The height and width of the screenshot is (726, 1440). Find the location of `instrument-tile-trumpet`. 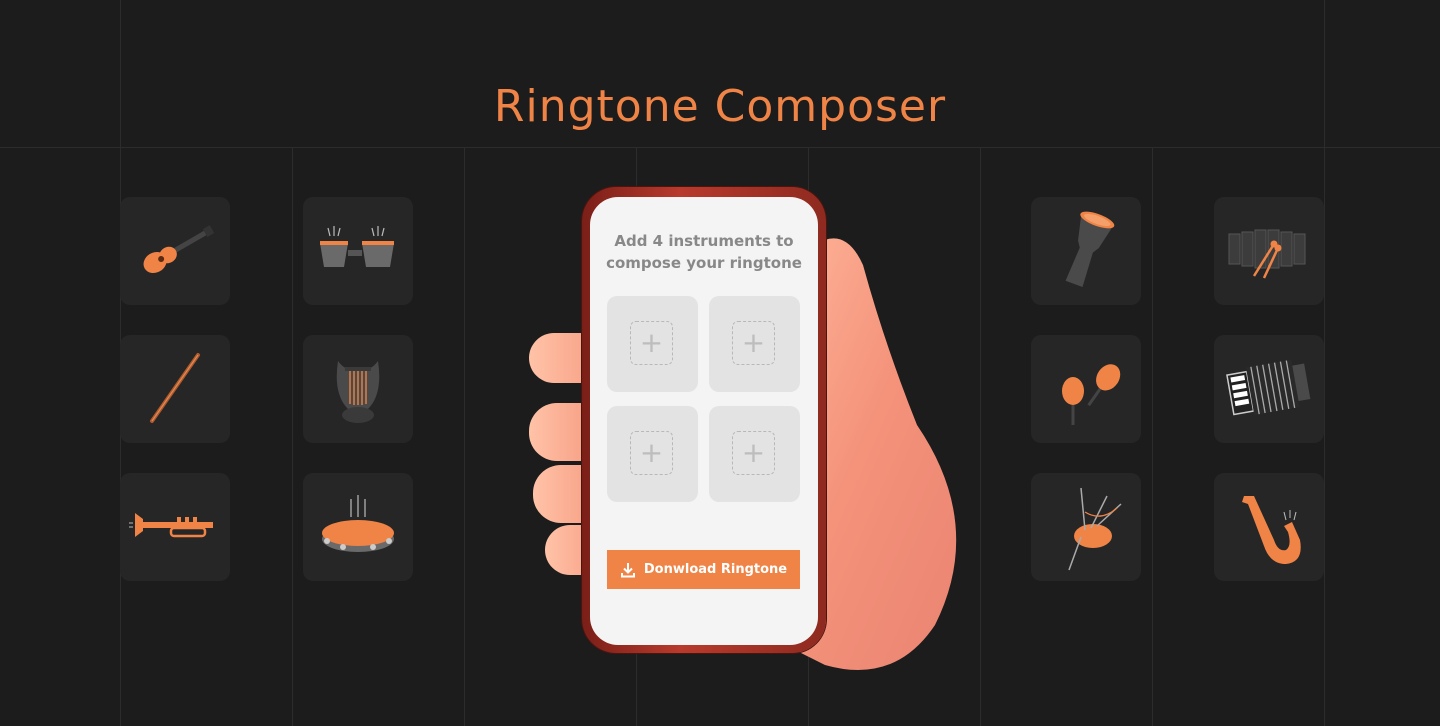

instrument-tile-trumpet is located at coordinates (175, 527).